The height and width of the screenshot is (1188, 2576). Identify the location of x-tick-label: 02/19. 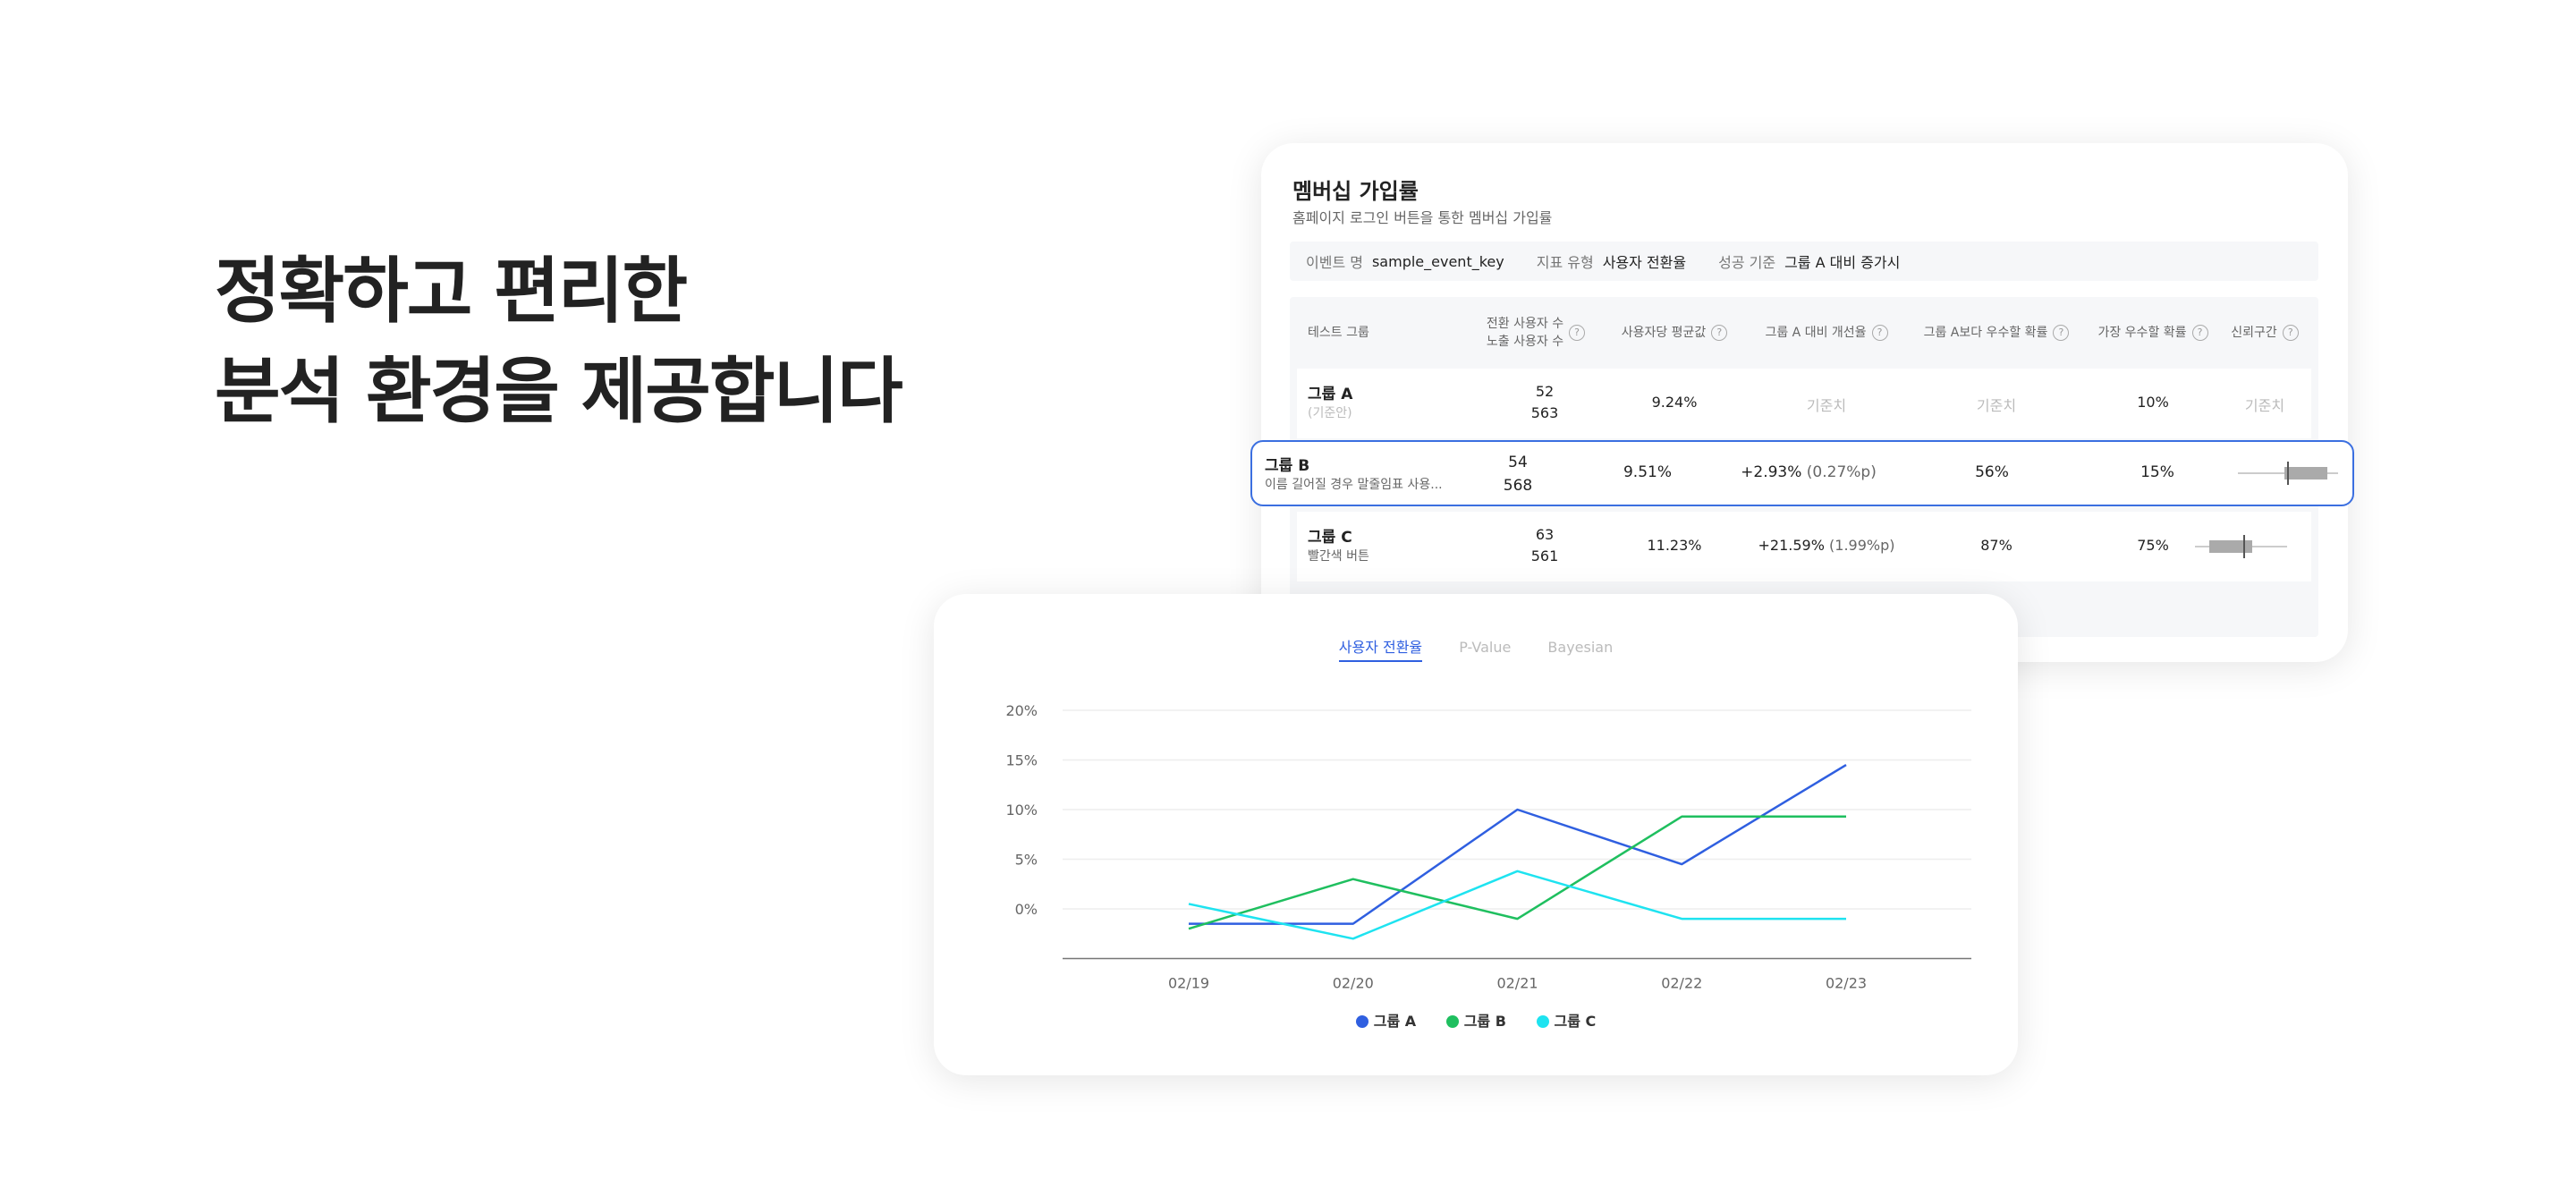
(1188, 984).